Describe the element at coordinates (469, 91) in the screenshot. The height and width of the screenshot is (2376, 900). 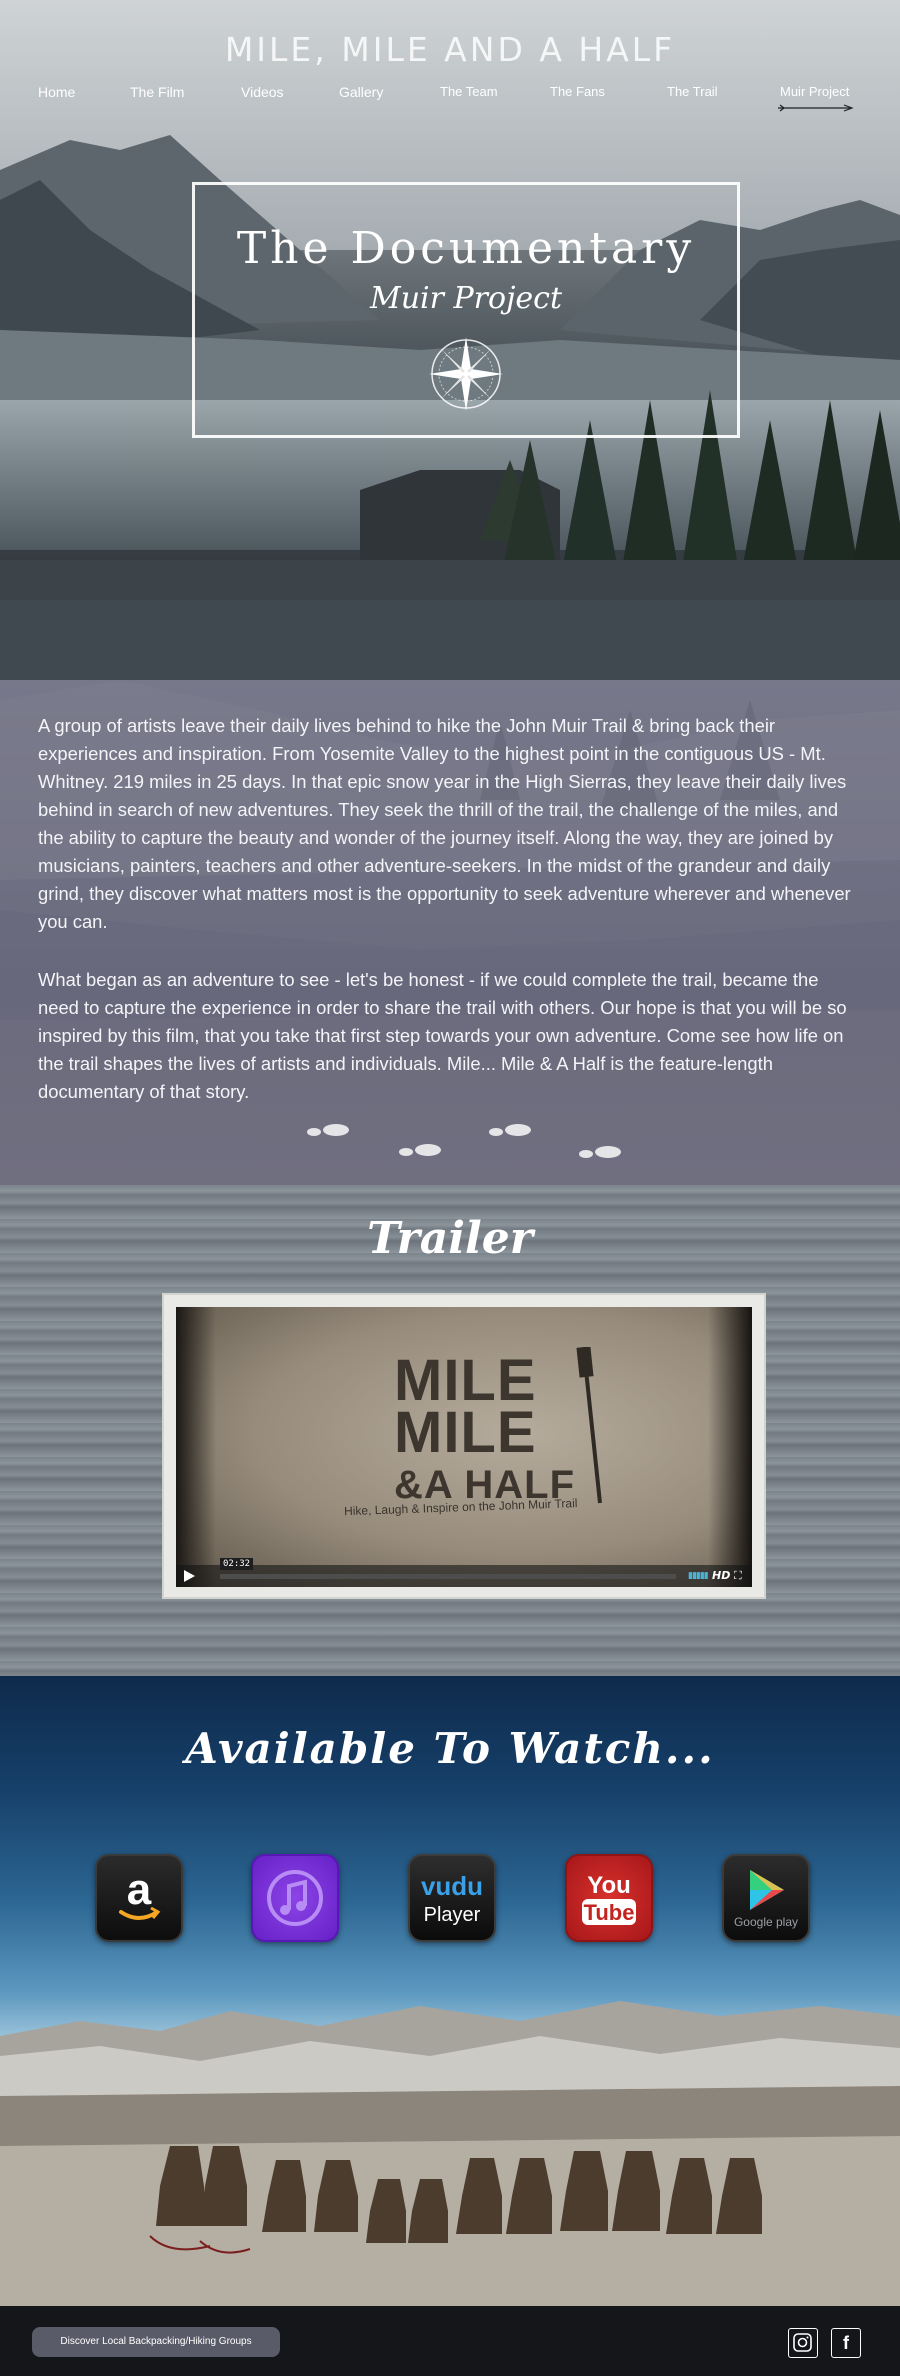
I see `nav-the-team: The Team` at that location.